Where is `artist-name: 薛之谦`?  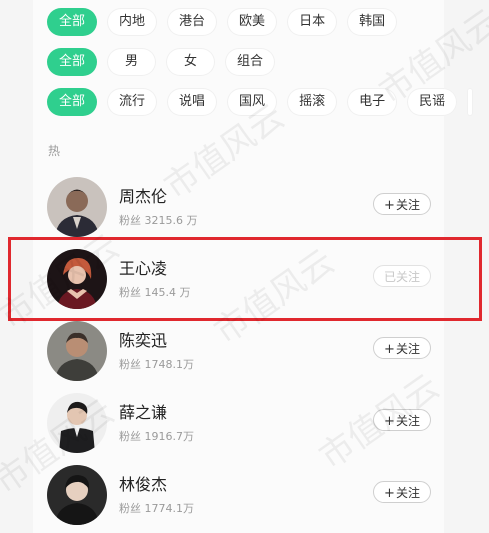
artist-name: 薛之谦 is located at coordinates (143, 411).